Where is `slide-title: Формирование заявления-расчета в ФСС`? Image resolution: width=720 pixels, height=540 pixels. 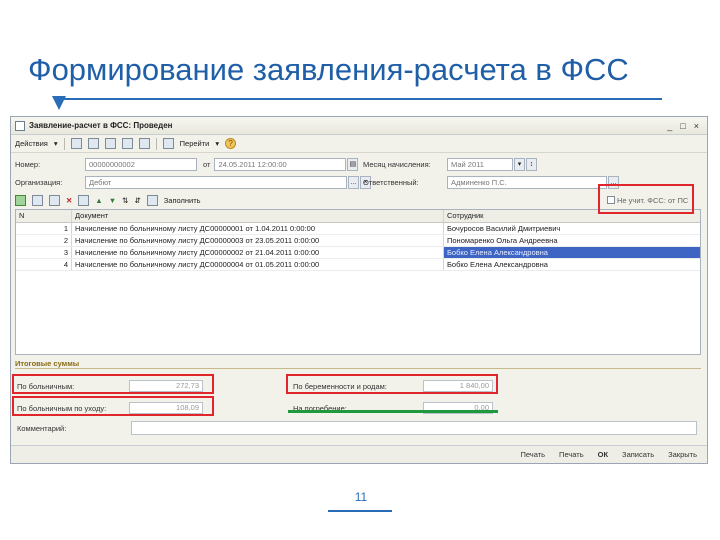 slide-title: Формирование заявления-расчета в ФСС is located at coordinates (328, 69).